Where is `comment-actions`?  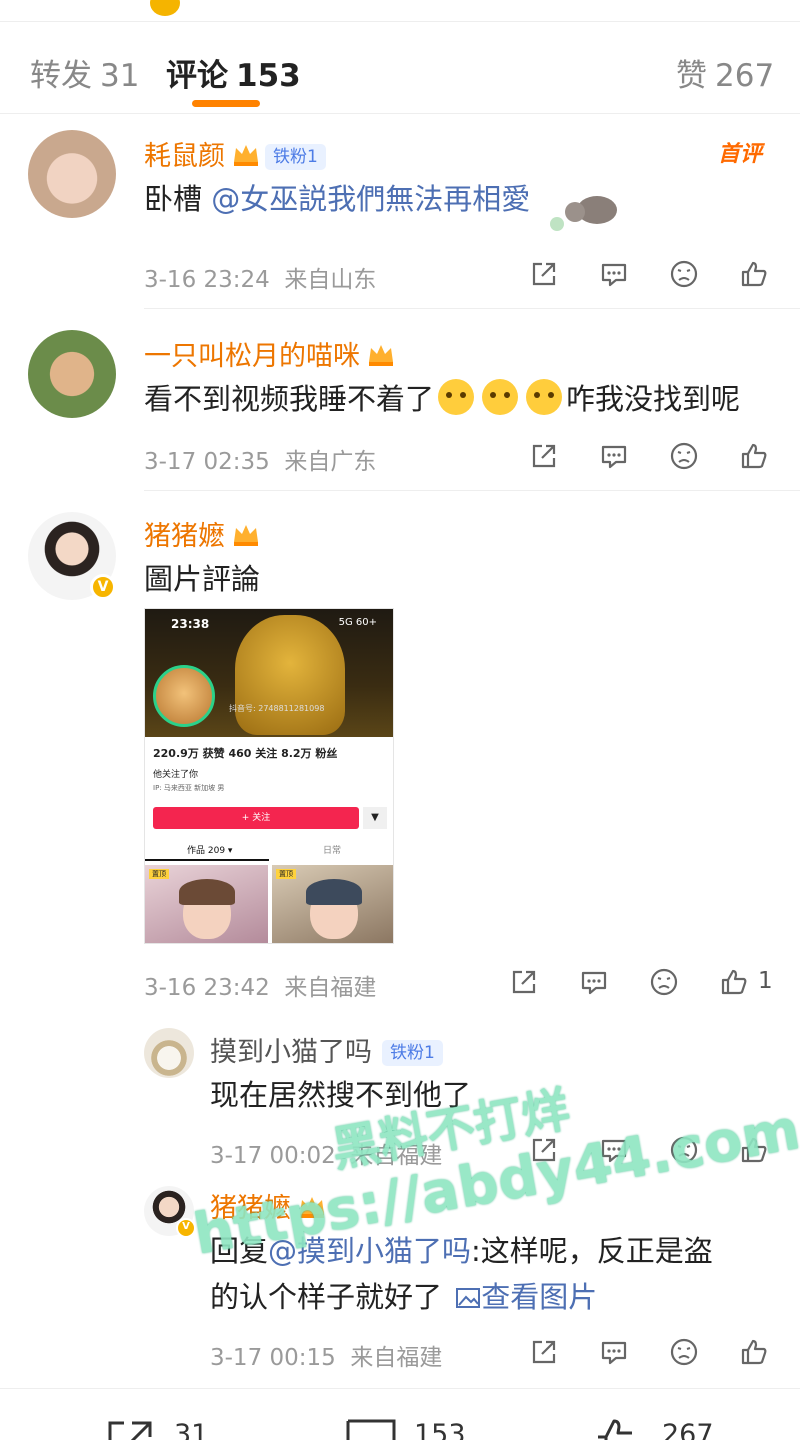
comment-actions is located at coordinates (650, 457).